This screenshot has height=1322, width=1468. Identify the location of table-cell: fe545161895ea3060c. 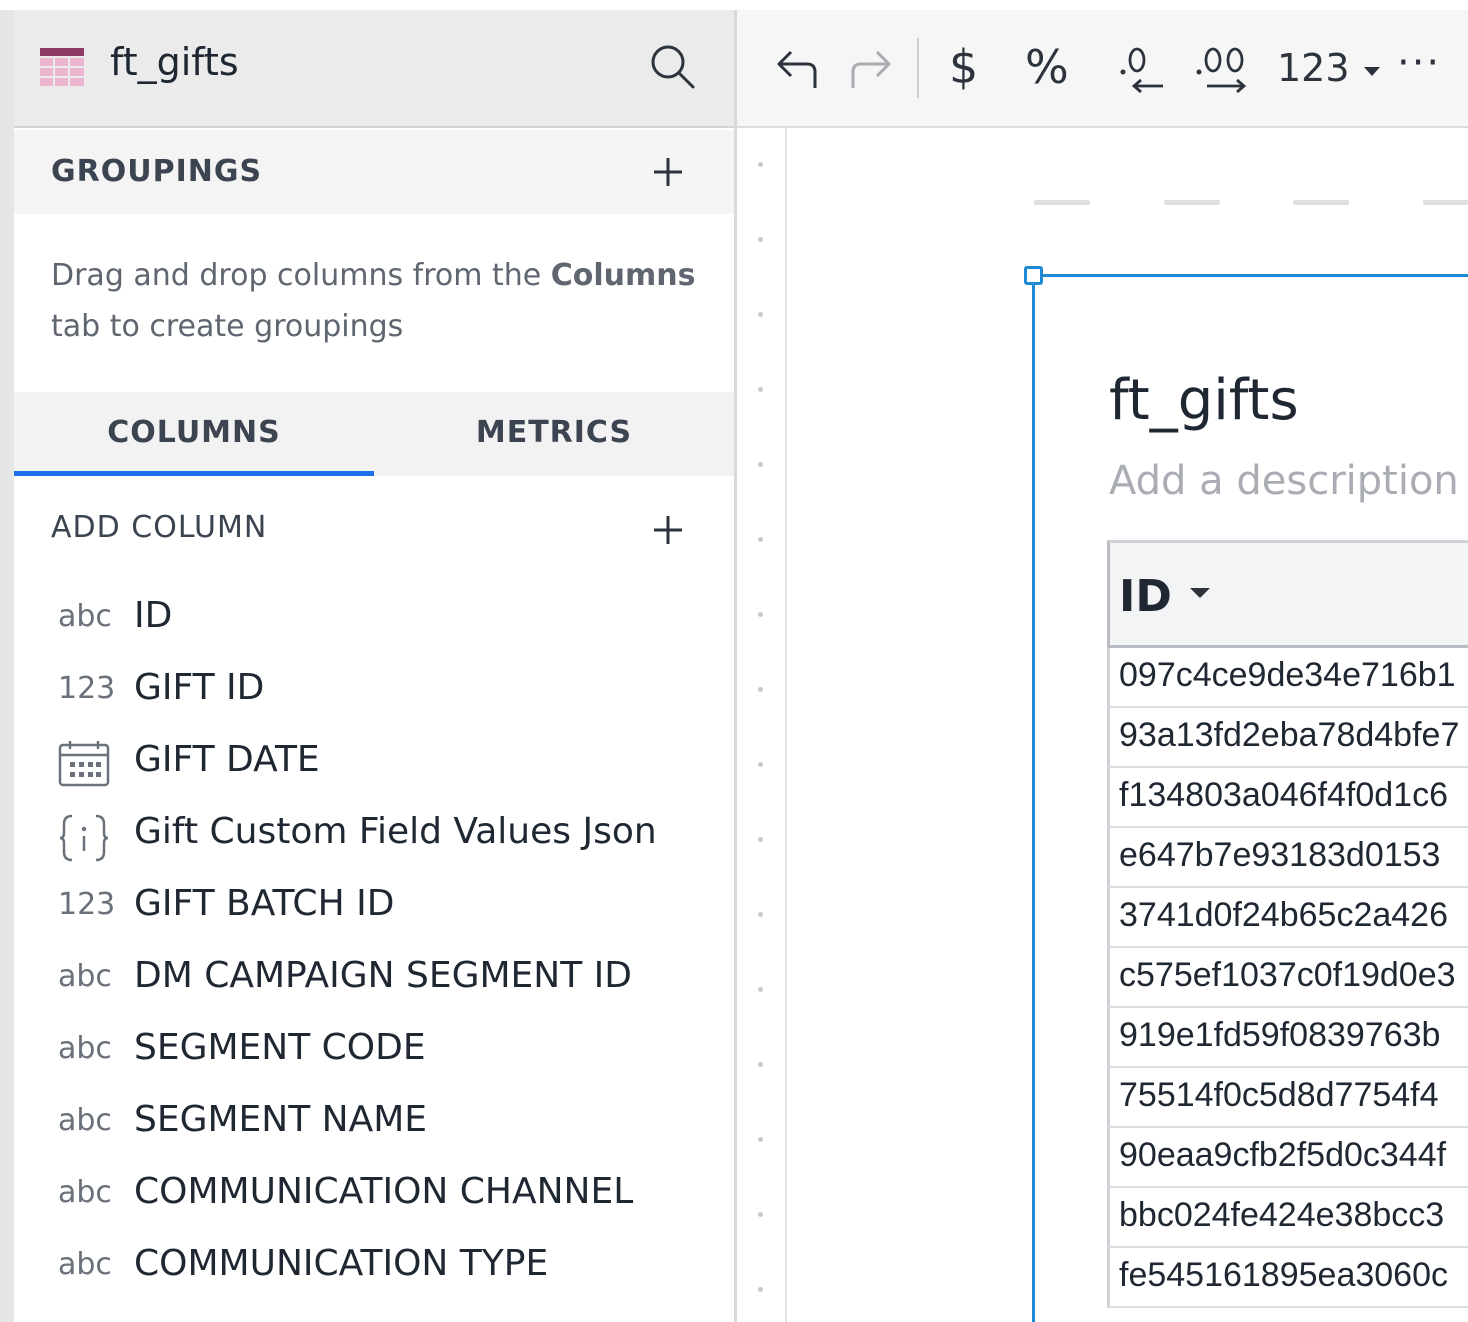
(1283, 1275).